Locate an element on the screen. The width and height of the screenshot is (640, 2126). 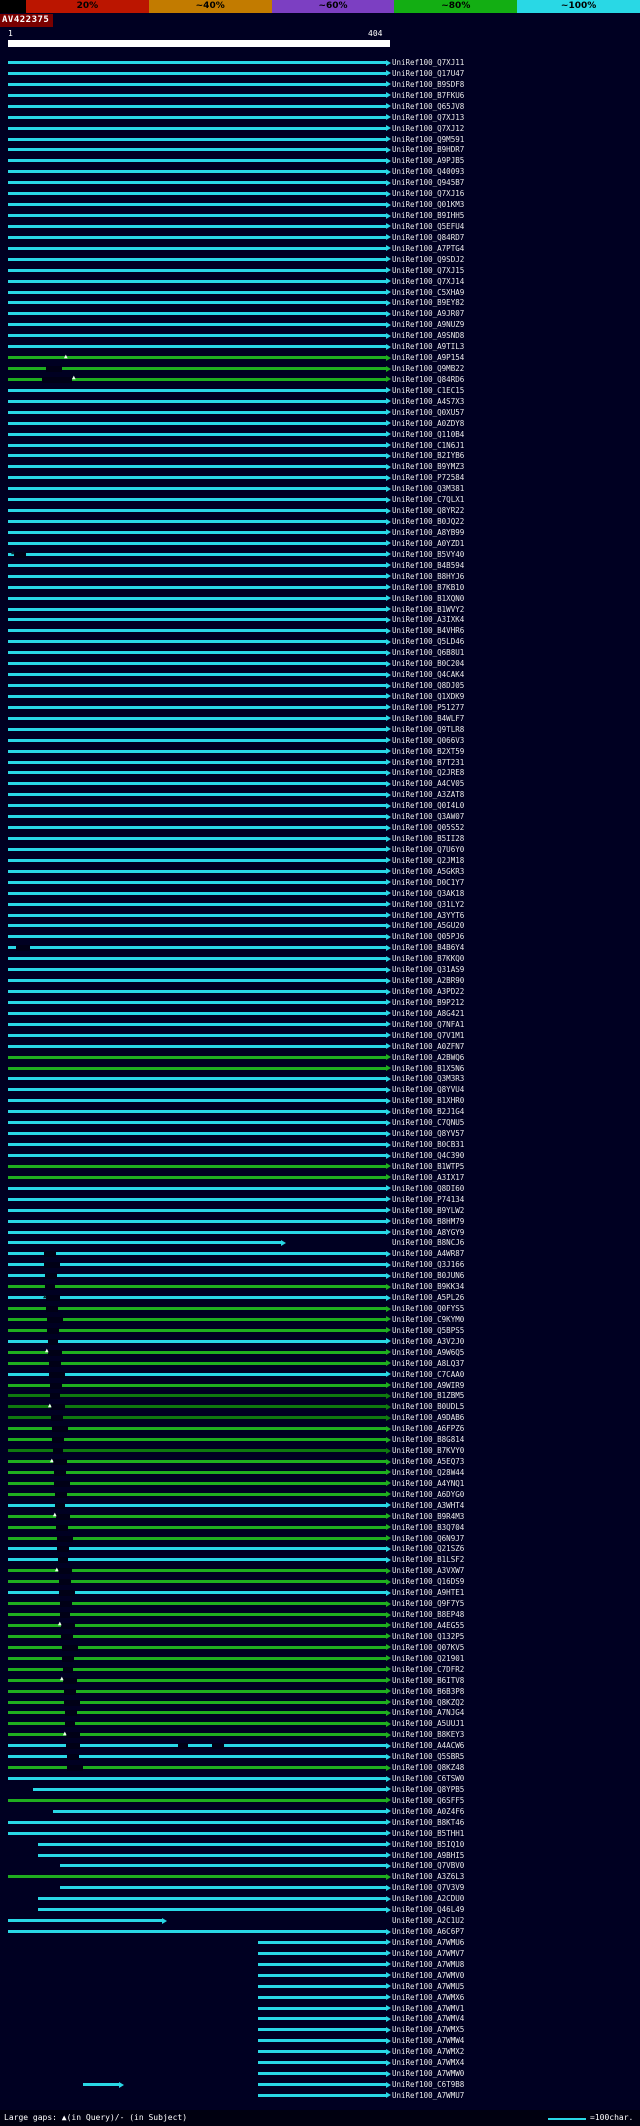
hit-label: UniRef100_B7KVY0 is located at coordinates (428, 1450).